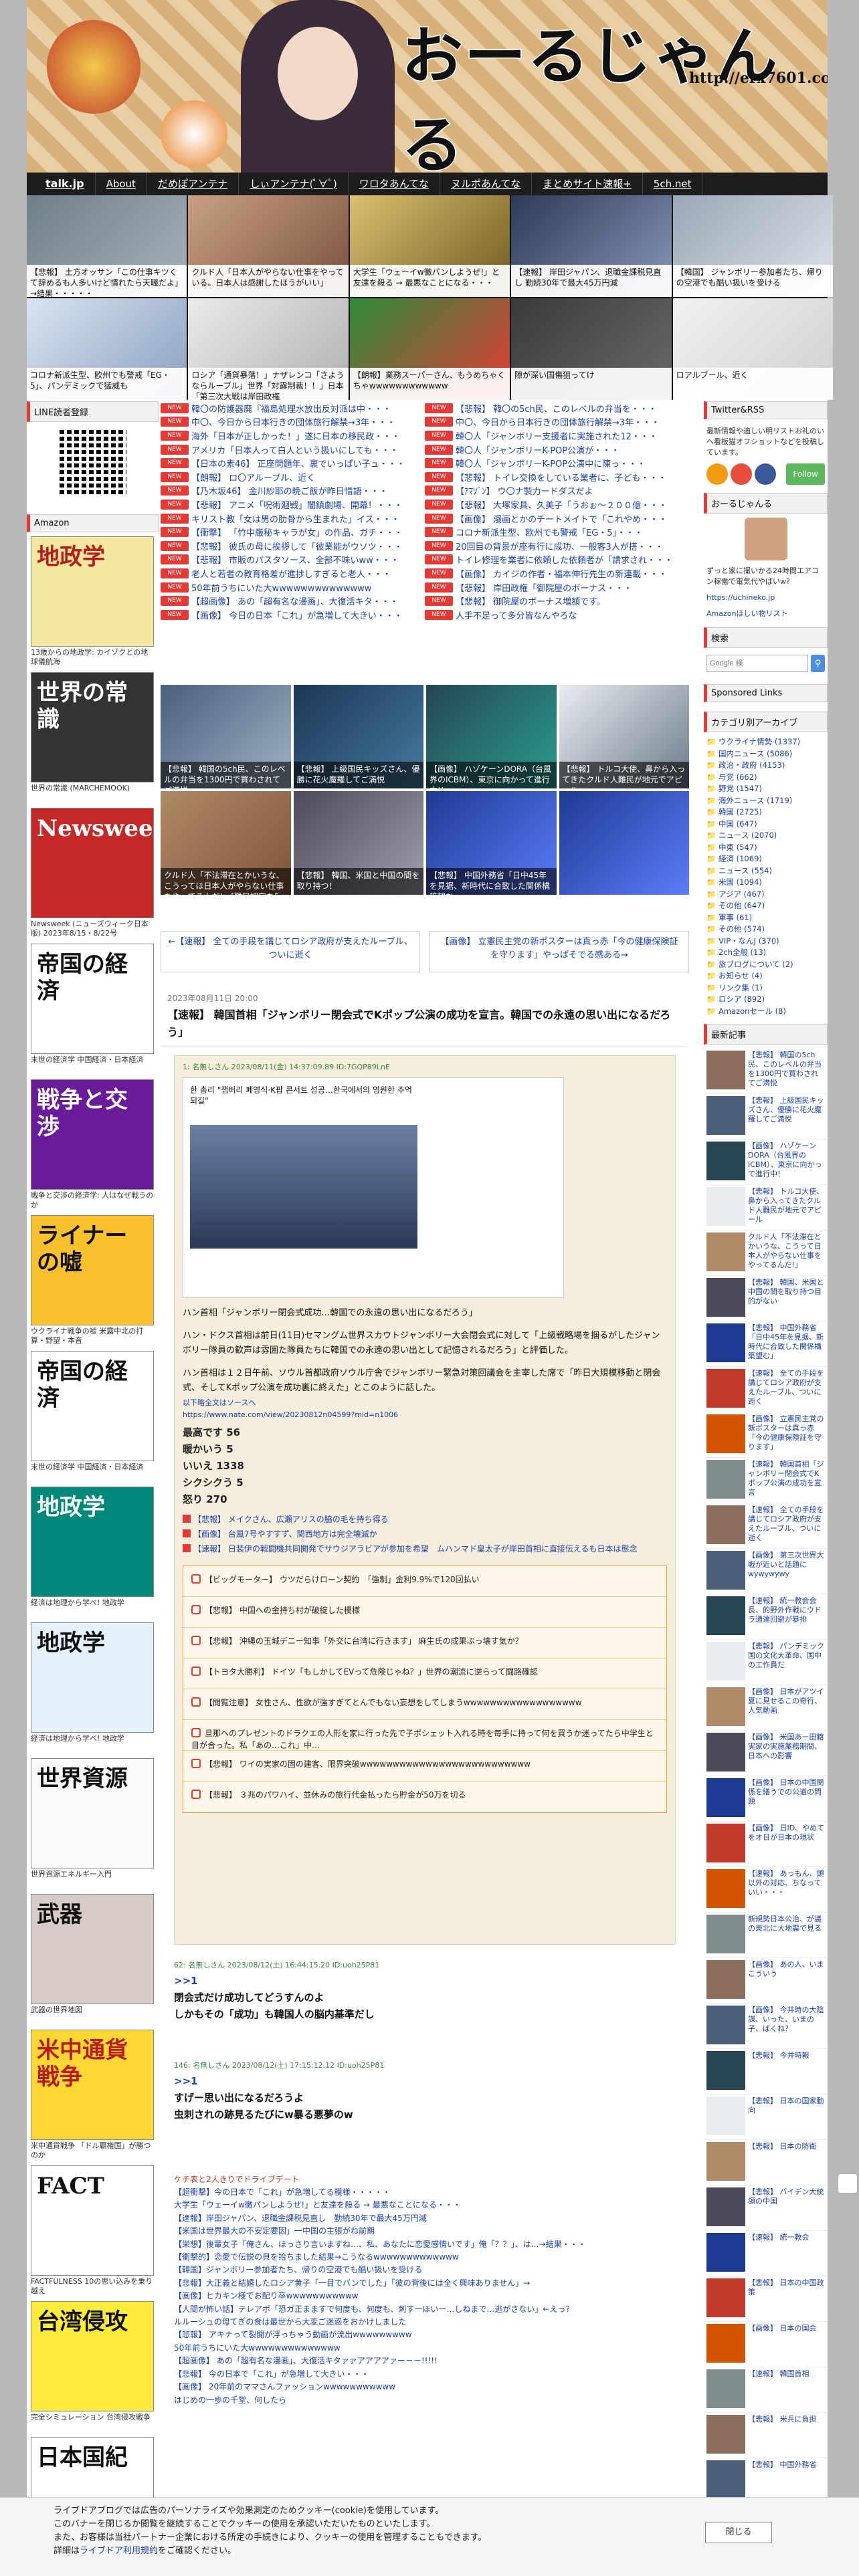 The width and height of the screenshot is (859, 2576). I want to click on nav-link: ヌルポあんてな, so click(487, 184).